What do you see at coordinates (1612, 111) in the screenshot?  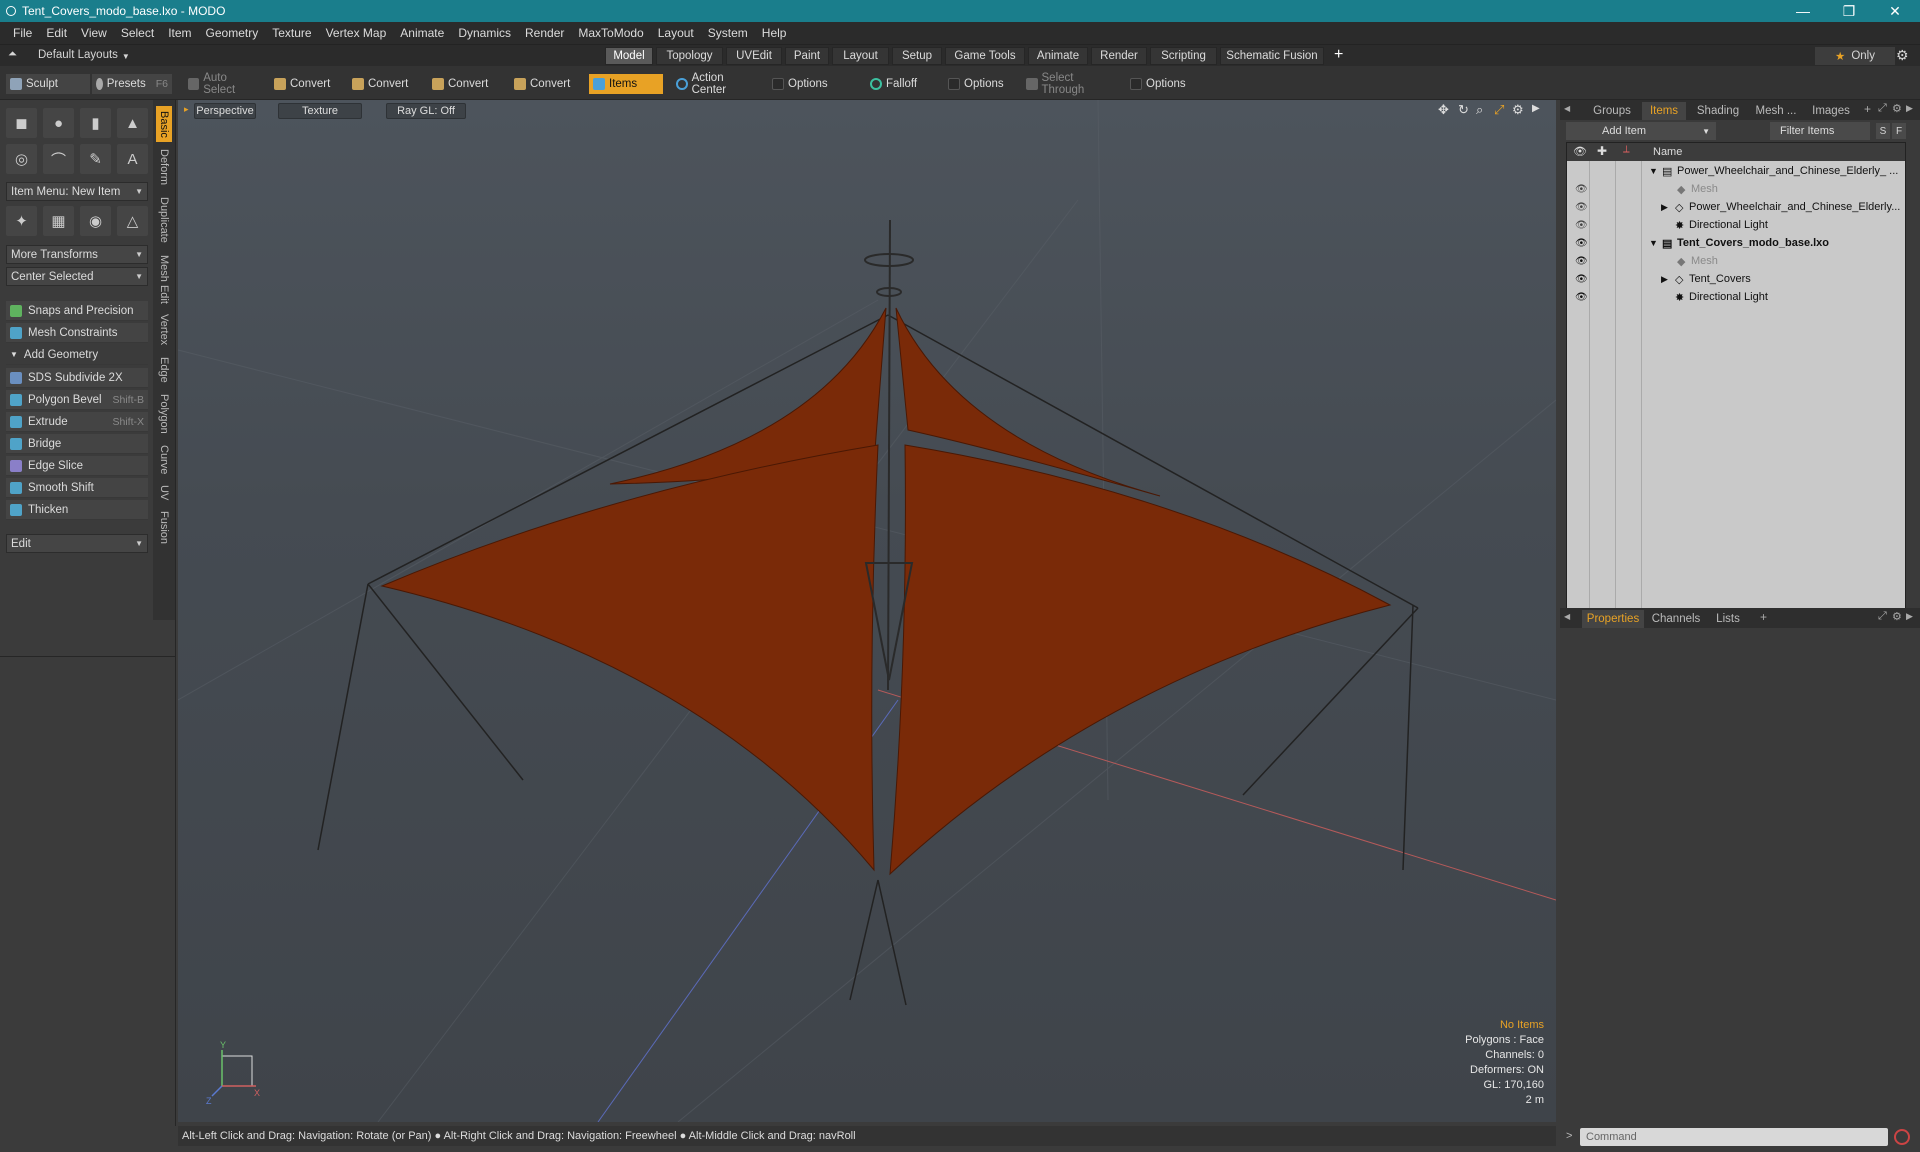 I see `tab-groups: Groups` at bounding box center [1612, 111].